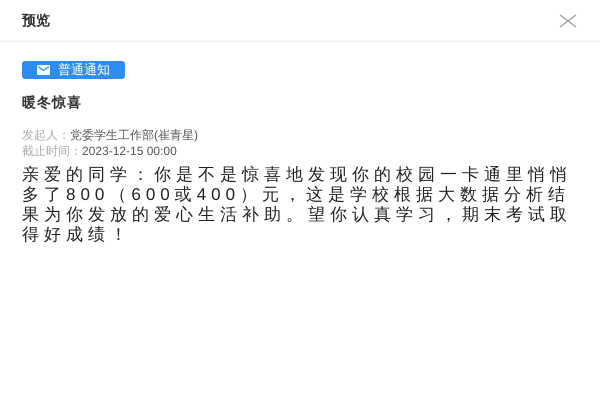 The height and width of the screenshot is (400, 600). Describe the element at coordinates (36, 20) in the screenshot. I see `dialog-title: 预览` at that location.